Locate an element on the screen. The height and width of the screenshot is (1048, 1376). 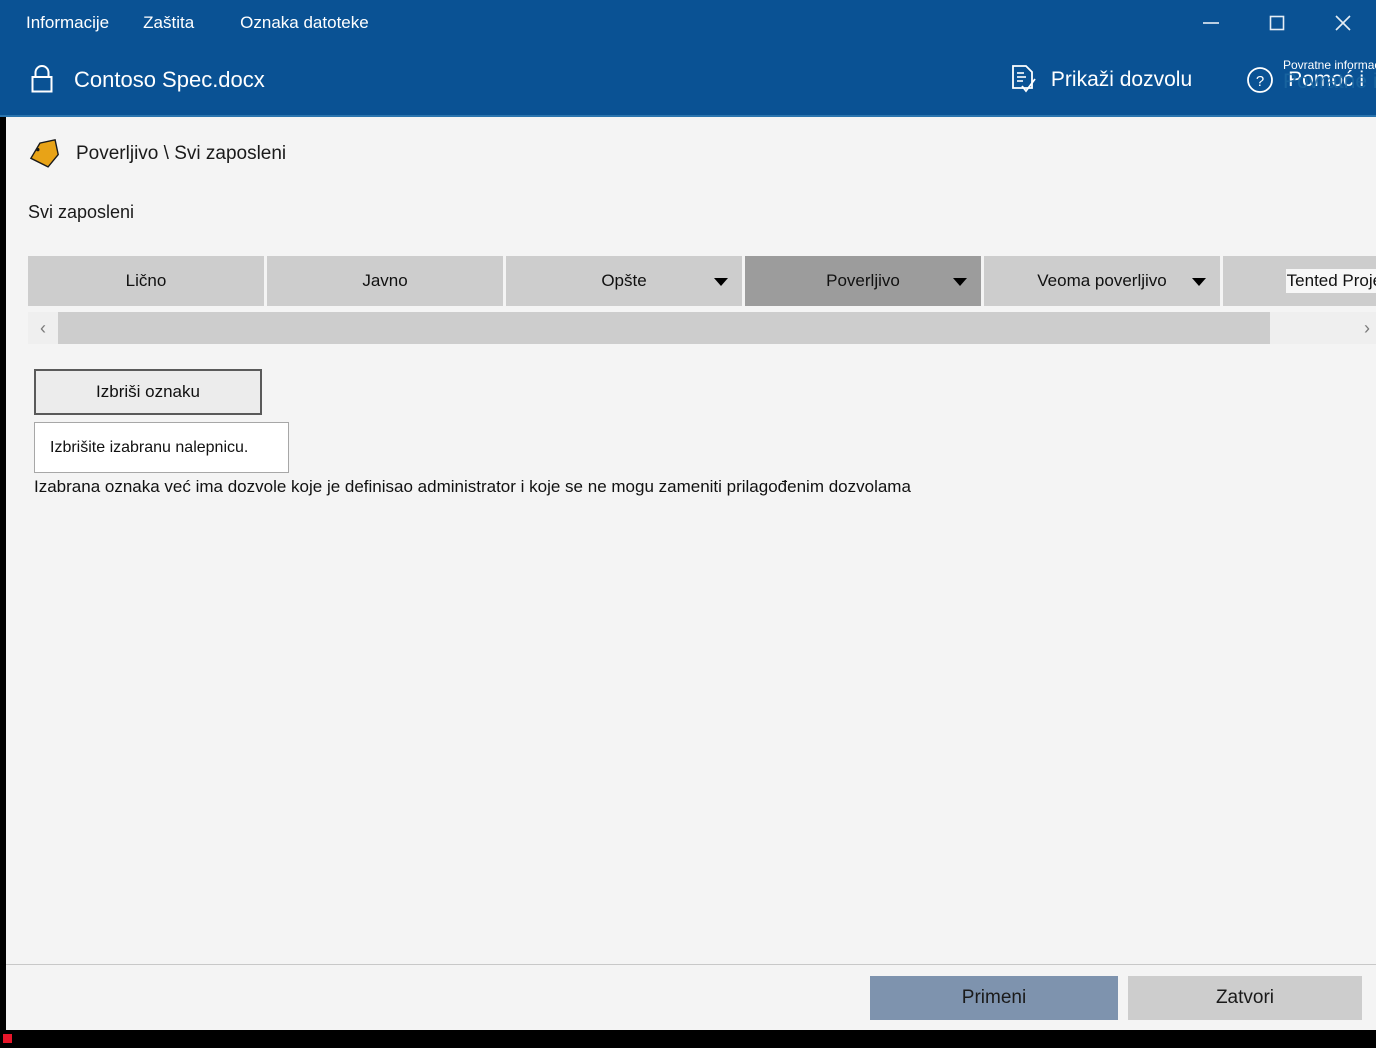
tab-tented-project-label: Tented Project is located at coordinates (1330, 281).